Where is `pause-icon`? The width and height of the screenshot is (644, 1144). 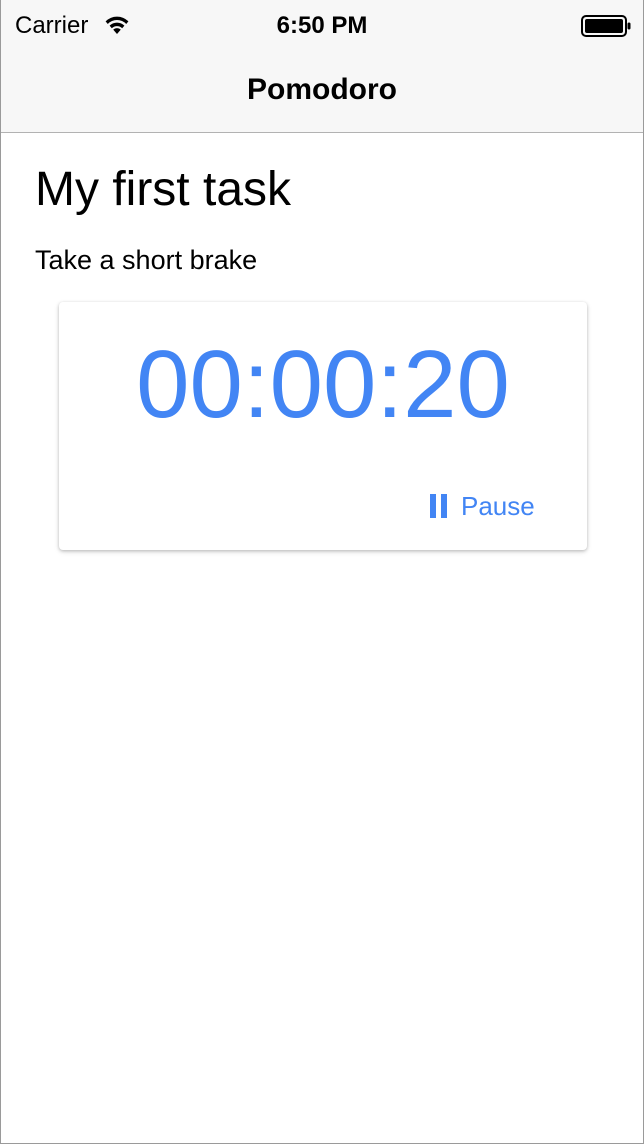 pause-icon is located at coordinates (439, 506).